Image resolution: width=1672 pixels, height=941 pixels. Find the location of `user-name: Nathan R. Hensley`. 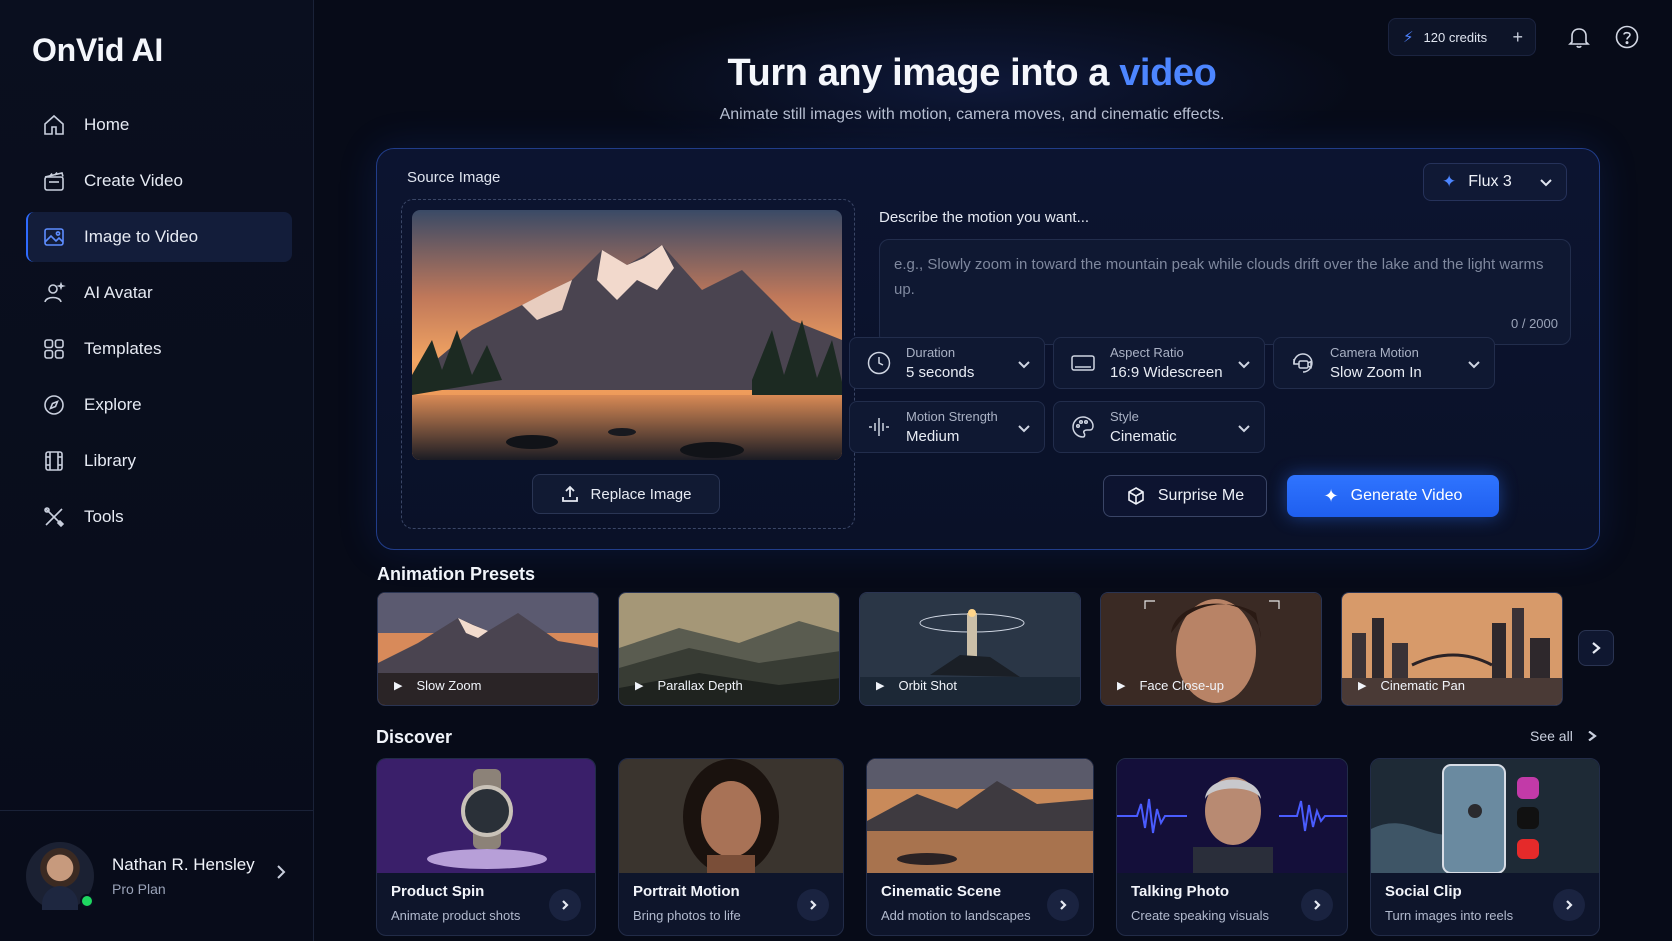

user-name: Nathan R. Hensley is located at coordinates (183, 864).